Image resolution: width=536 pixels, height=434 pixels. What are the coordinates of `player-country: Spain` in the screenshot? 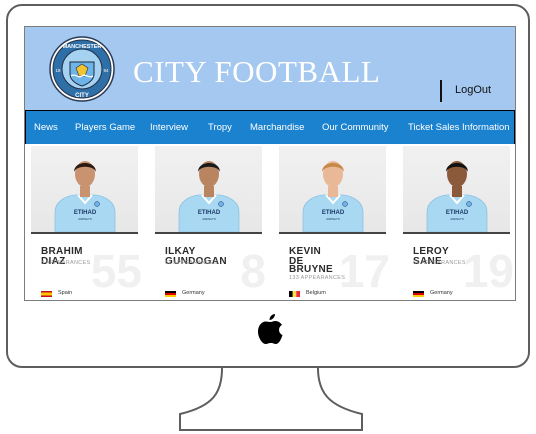 It's located at (65, 293).